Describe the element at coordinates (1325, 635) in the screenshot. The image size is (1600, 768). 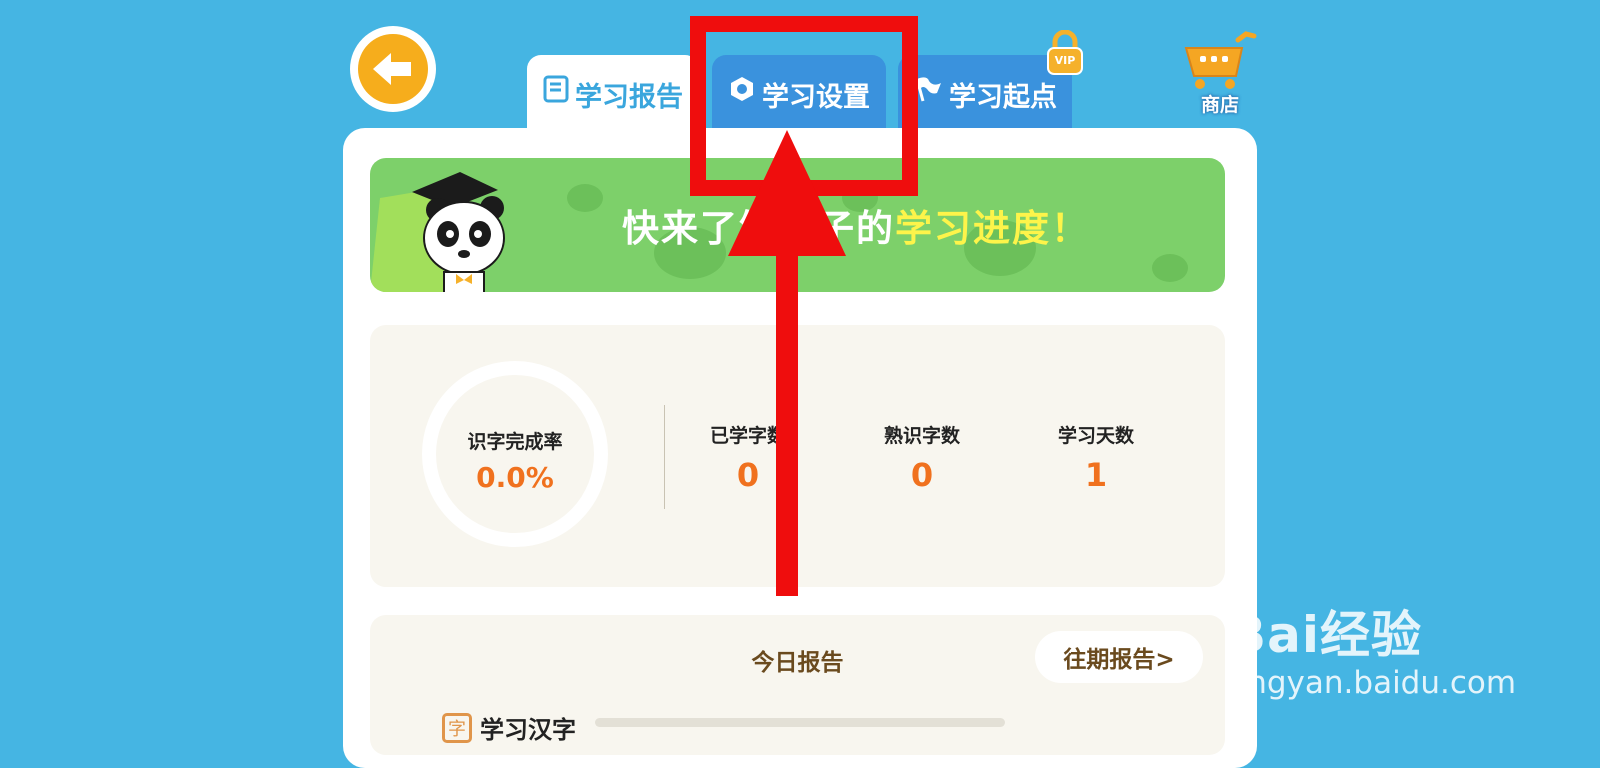
I see `watermark-logo: Bai经验` at that location.